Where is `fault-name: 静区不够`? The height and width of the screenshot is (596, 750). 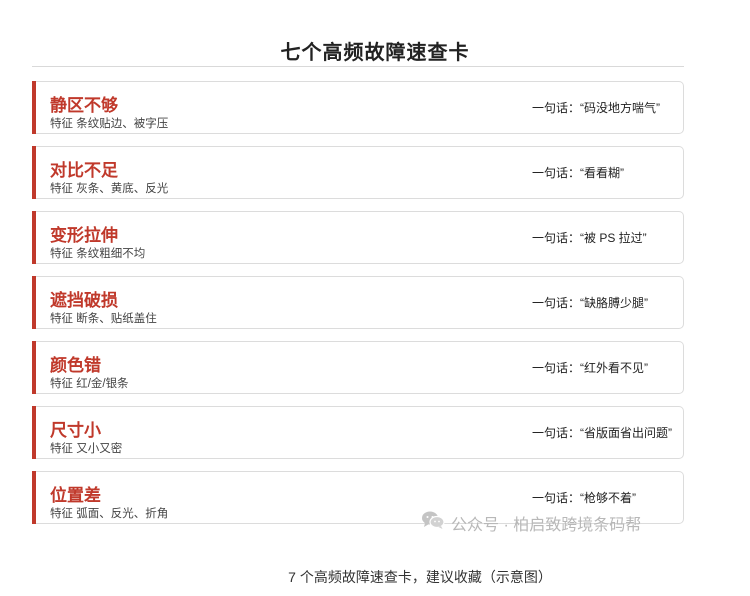
fault-name: 静区不够 is located at coordinates (84, 105).